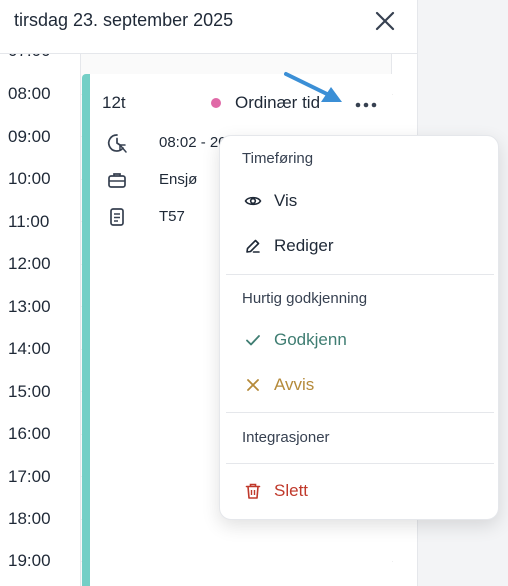 The width and height of the screenshot is (508, 586). What do you see at coordinates (114, 102) in the screenshot?
I see `entry-hours: 12t` at bounding box center [114, 102].